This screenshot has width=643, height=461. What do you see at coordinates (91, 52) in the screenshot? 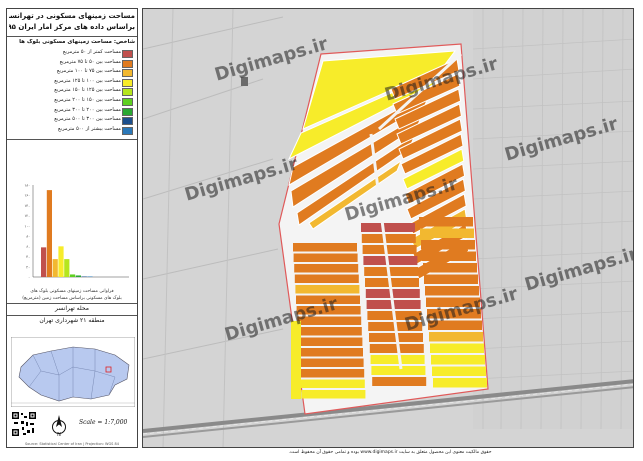
I see `legend-label: مساحت کمتر از ۵۰ مترمربع` at bounding box center [91, 52].